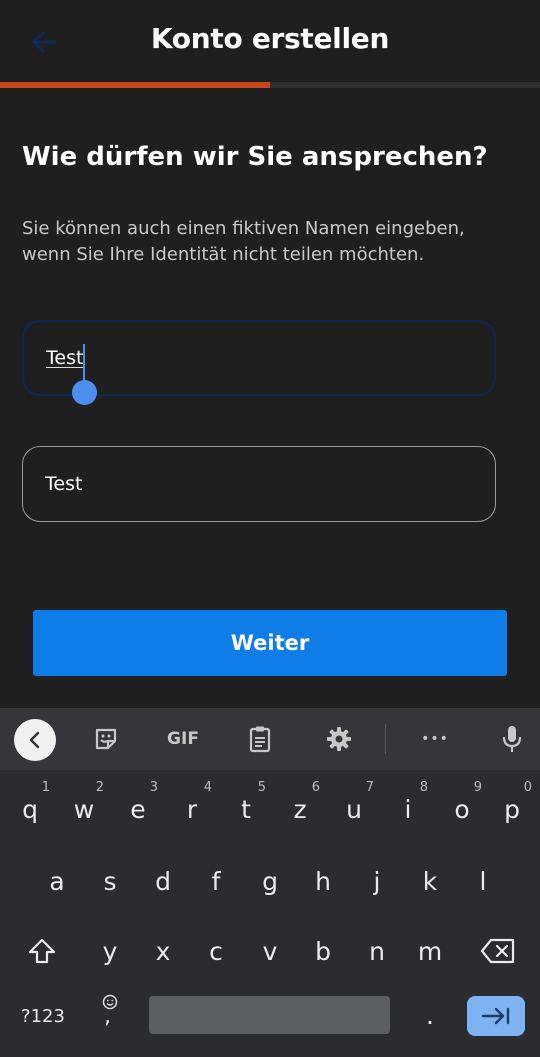  What do you see at coordinates (99, 787) in the screenshot?
I see `key-hint: 2` at bounding box center [99, 787].